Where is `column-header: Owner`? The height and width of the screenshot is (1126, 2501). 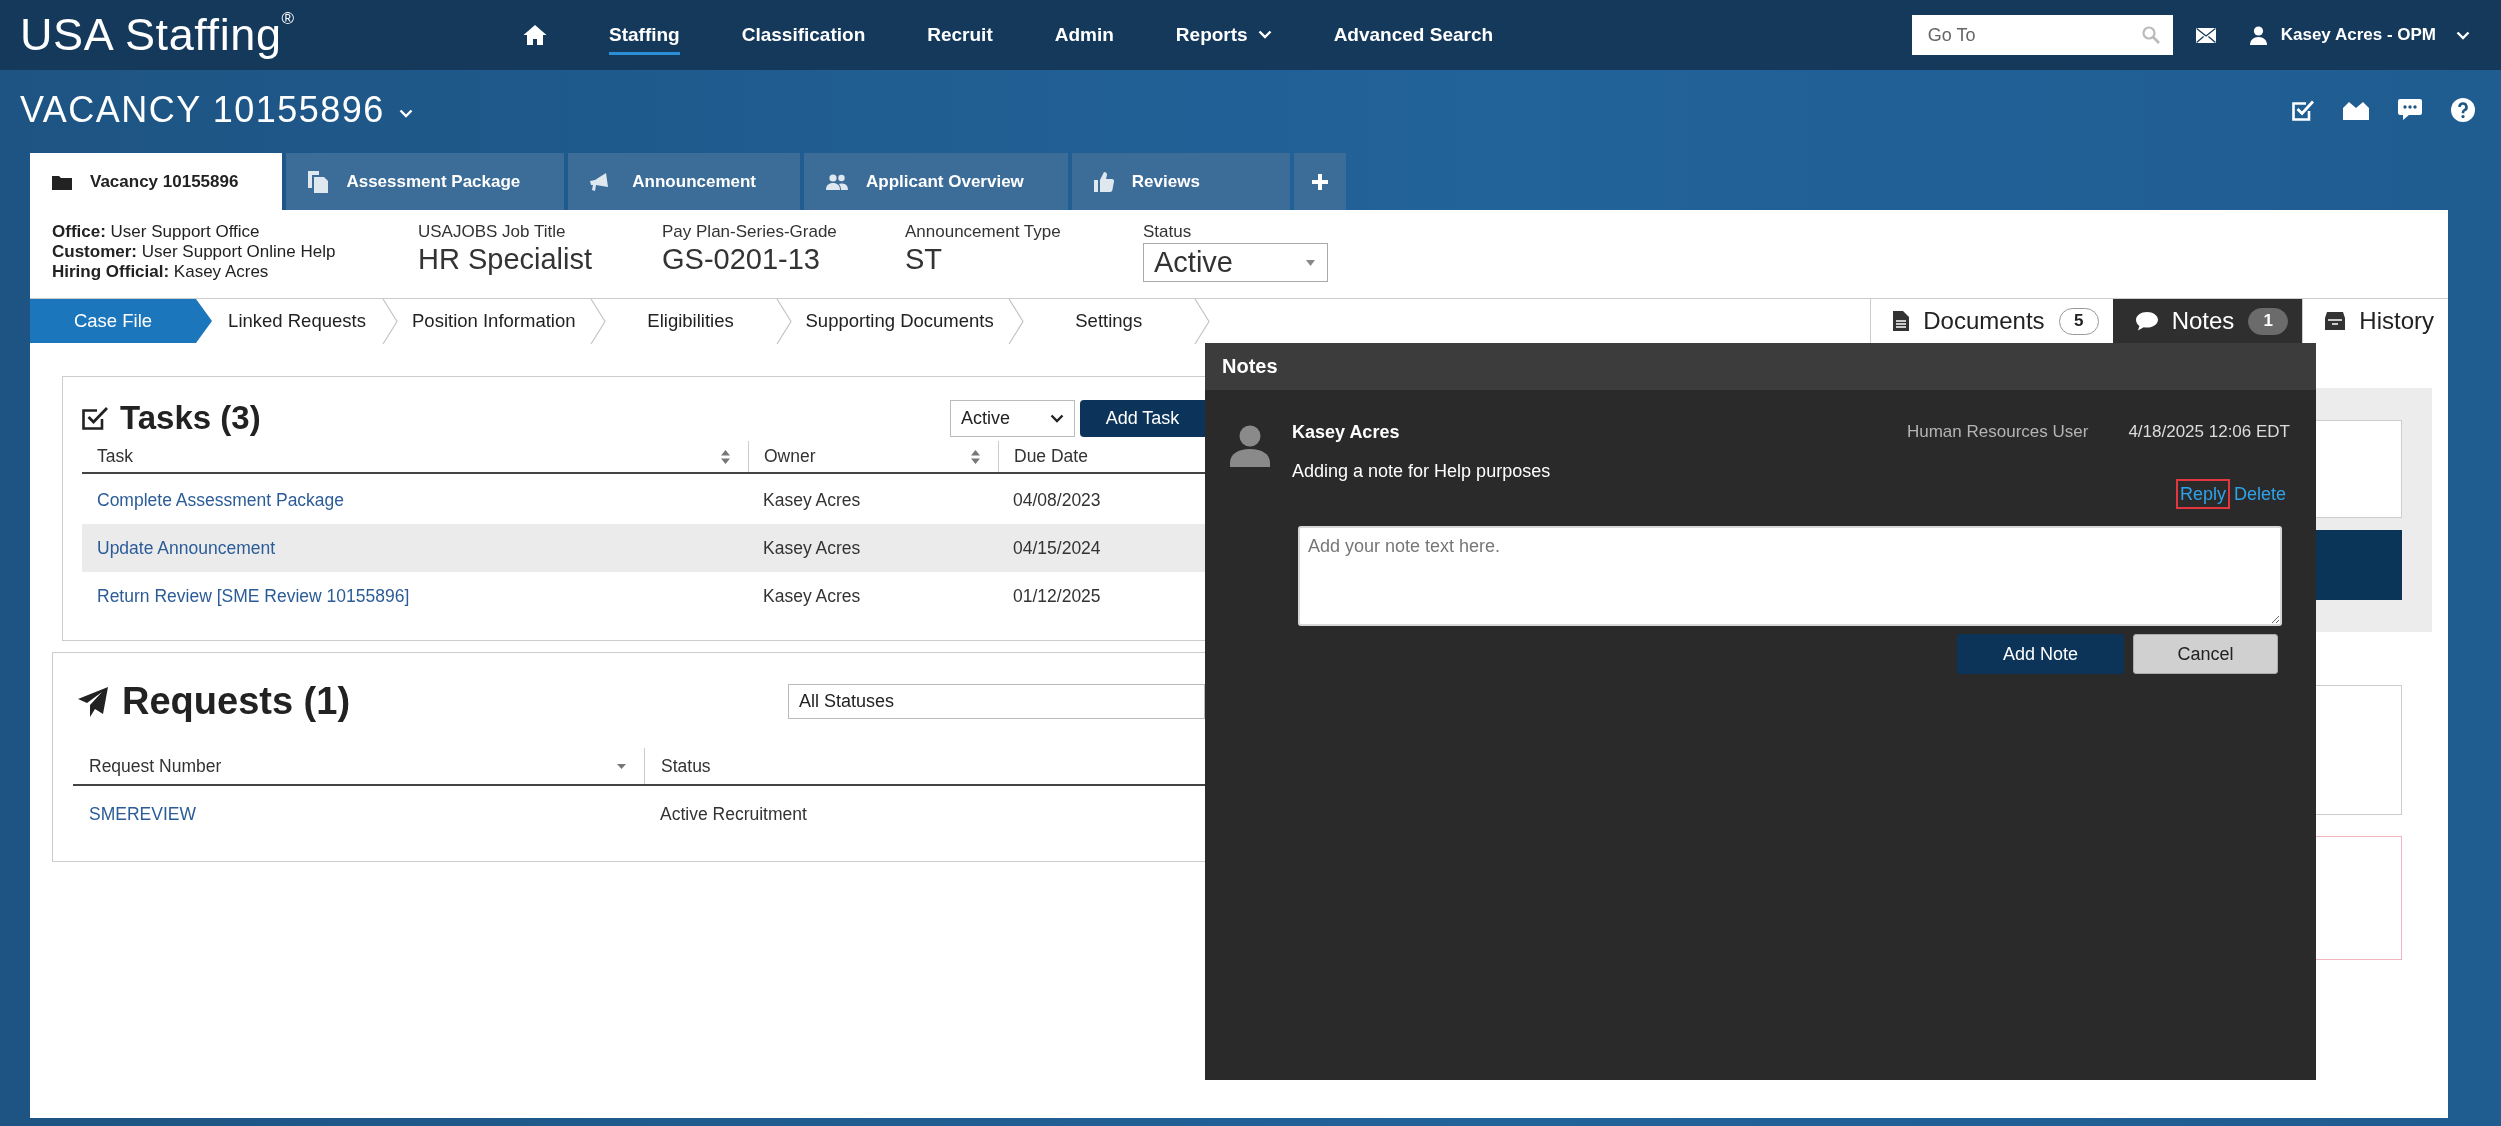
column-header: Owner is located at coordinates (873, 456).